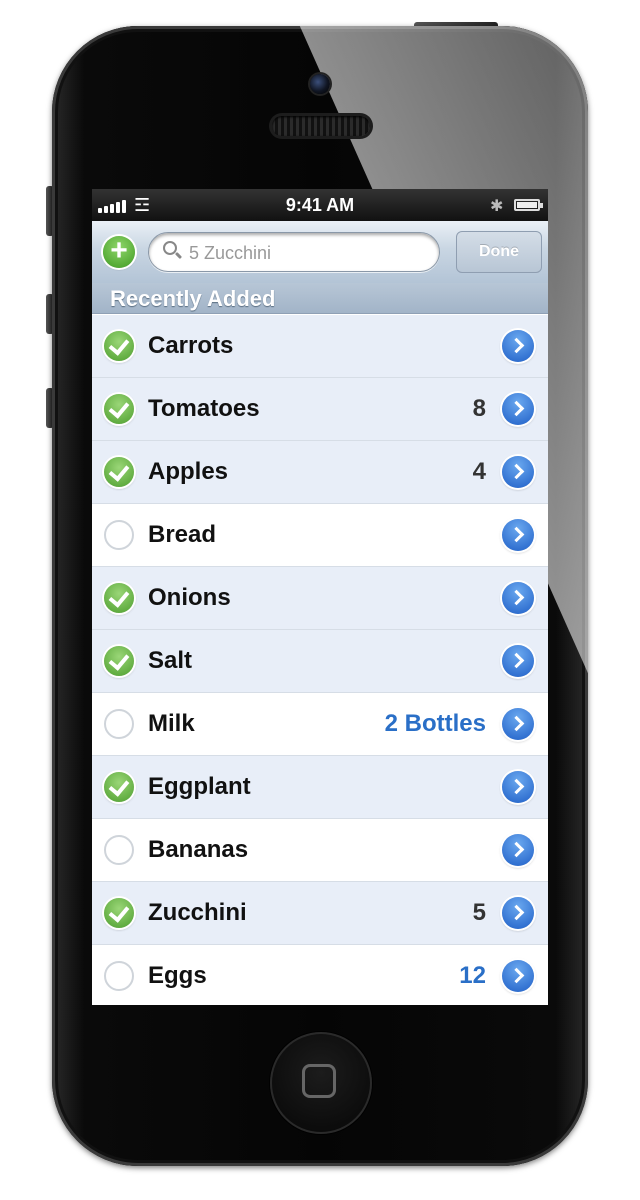 Image resolution: width=640 pixels, height=1200 pixels. I want to click on list-item: Bread, so click(320, 535).